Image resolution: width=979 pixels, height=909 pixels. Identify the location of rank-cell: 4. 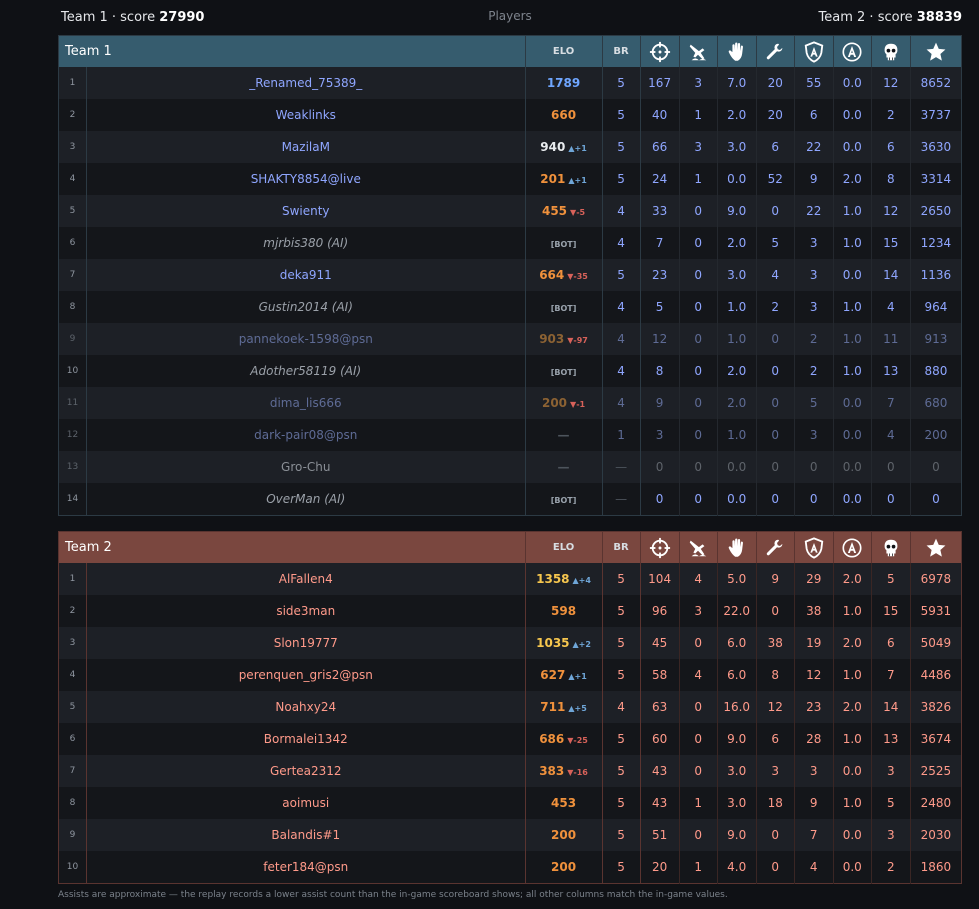
(73, 179).